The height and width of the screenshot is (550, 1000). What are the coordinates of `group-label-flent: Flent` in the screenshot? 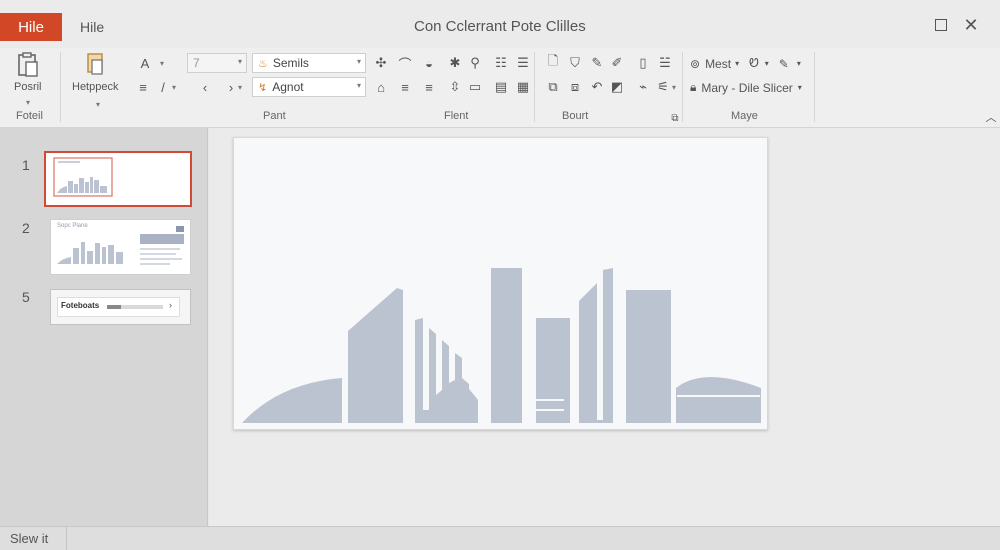 It's located at (456, 116).